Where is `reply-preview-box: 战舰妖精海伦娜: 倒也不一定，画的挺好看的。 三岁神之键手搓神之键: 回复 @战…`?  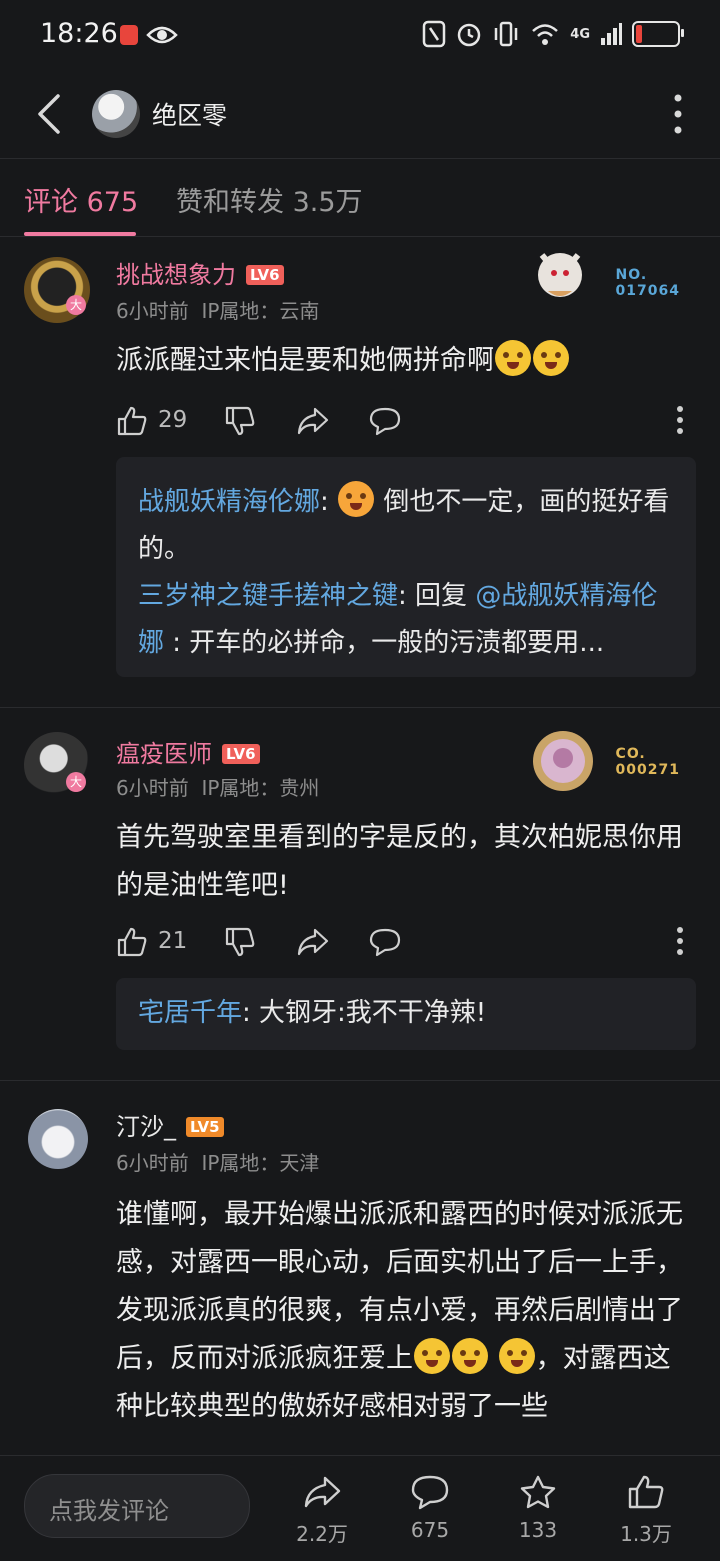
reply-preview-box: 战舰妖精海伦娜: 倒也不一定，画的挺好看的。 三岁神之键手搓神之键: 回复 @战… is located at coordinates (406, 567).